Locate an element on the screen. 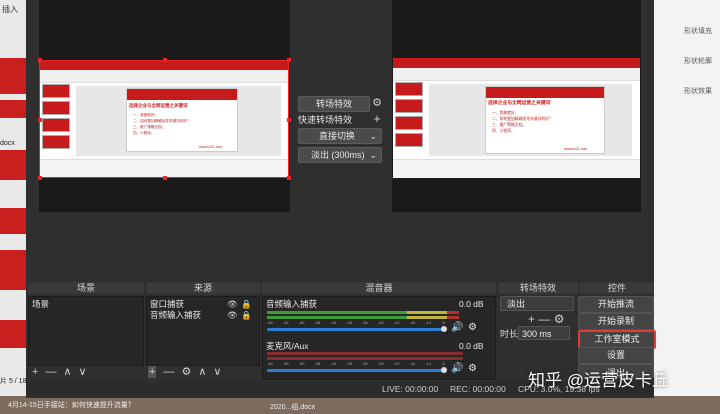 The image size is (720, 414). transitions-dock-title: 转场特效 is located at coordinates (538, 288).